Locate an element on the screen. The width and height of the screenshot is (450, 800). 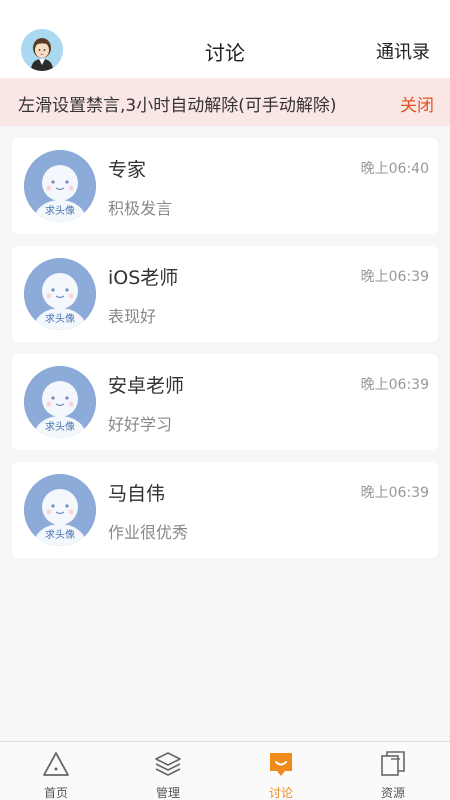
notice-bar: 左滑设置禁言,3小时自动解除(可手动解除) 关闭 is located at coordinates (225, 102).